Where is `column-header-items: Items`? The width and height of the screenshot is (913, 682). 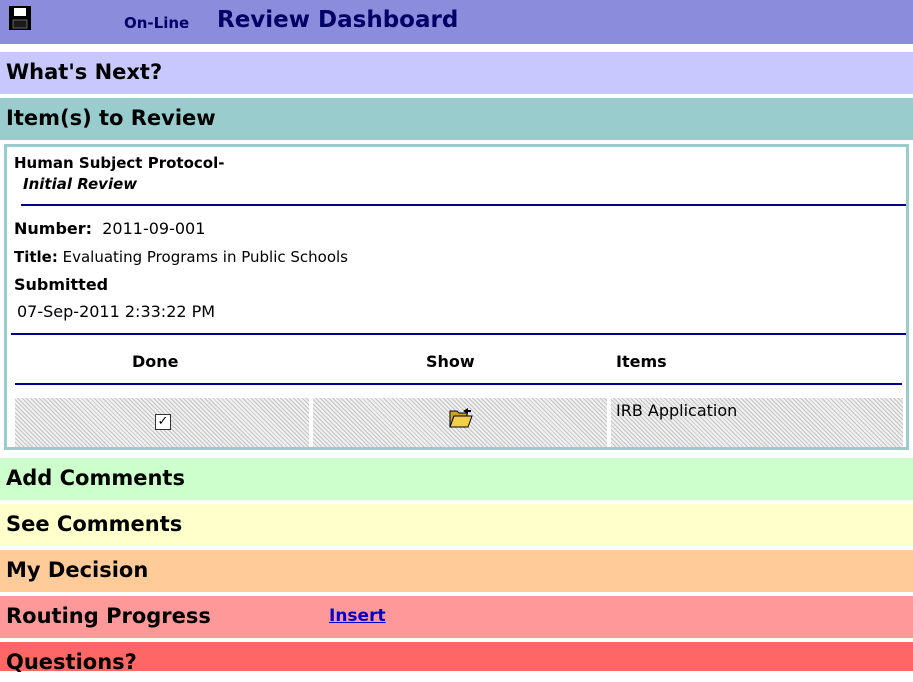
column-header-items: Items is located at coordinates (641, 361).